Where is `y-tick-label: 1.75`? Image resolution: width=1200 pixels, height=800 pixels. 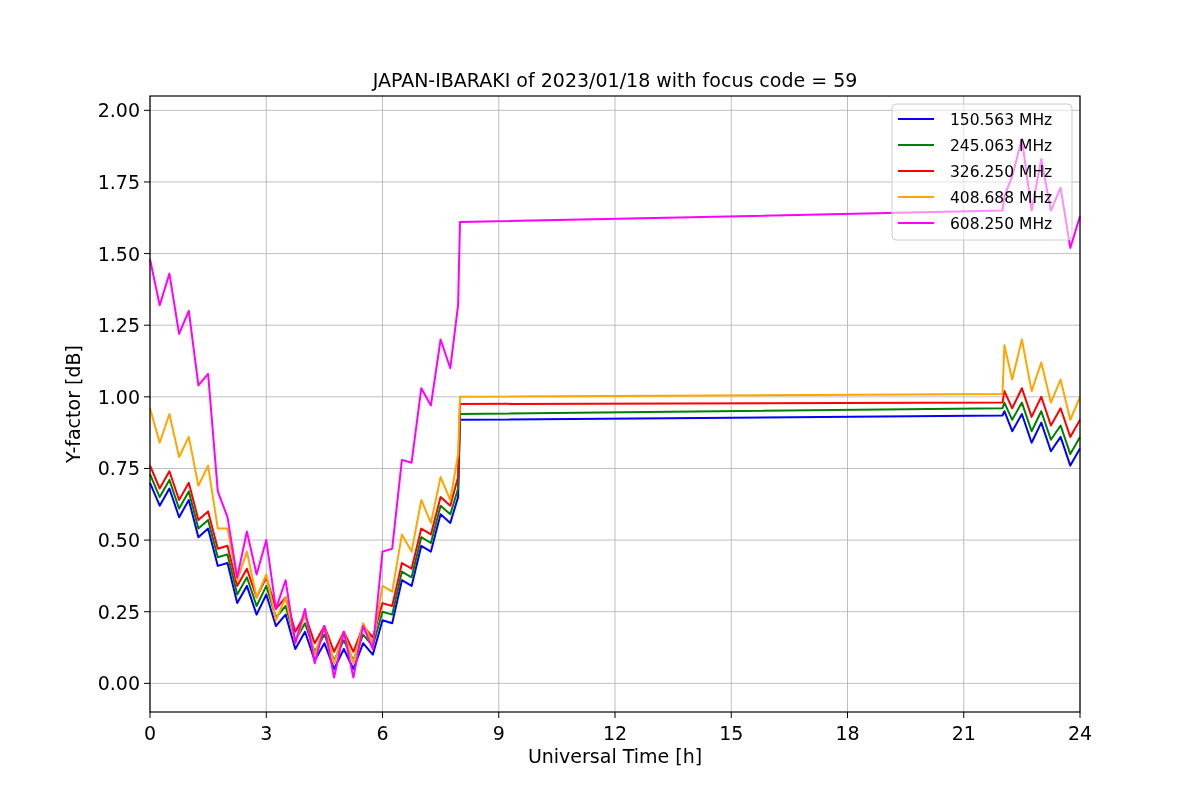
y-tick-label: 1.75 is located at coordinates (118, 181).